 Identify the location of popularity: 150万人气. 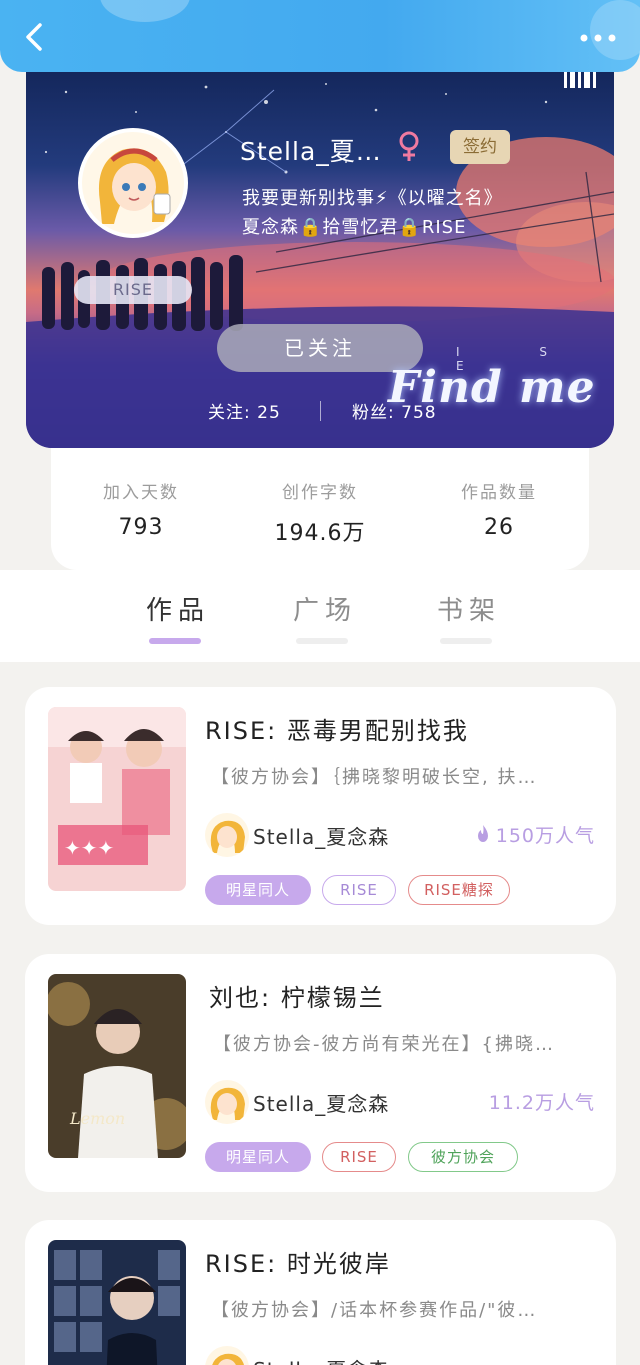
(534, 834).